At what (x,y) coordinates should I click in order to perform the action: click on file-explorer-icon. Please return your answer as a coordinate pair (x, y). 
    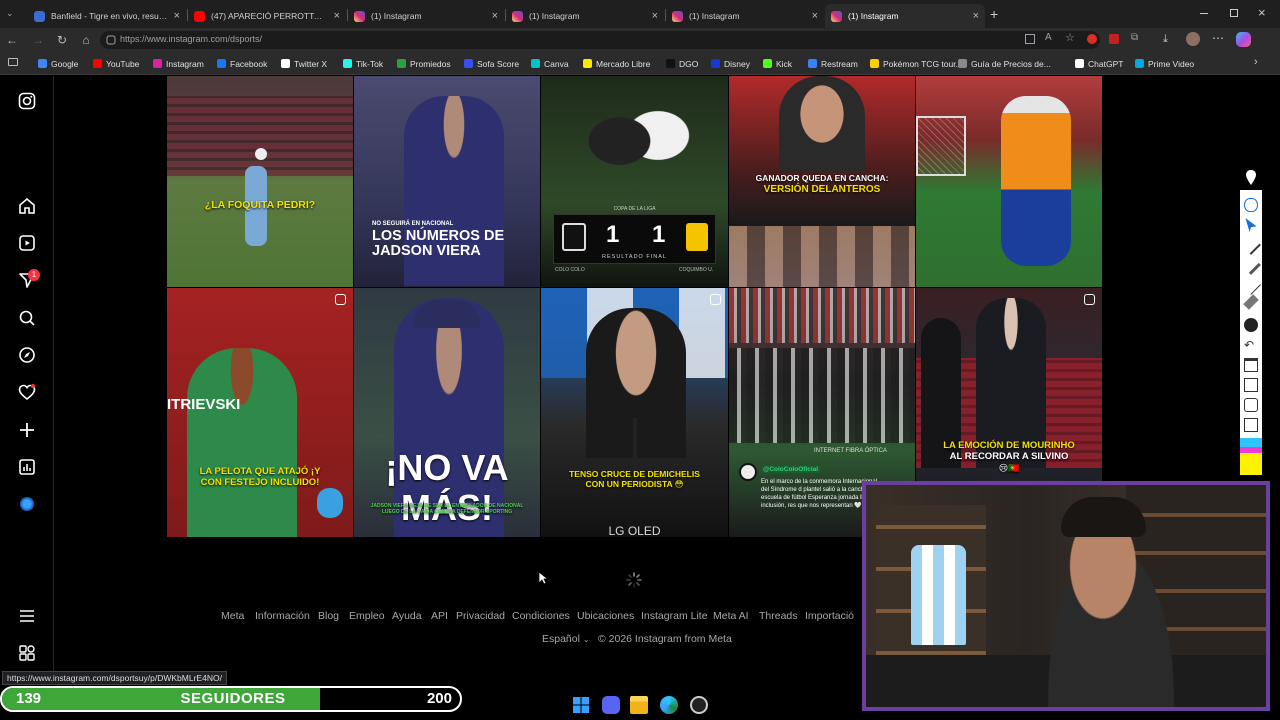
    Looking at the image, I should click on (639, 705).